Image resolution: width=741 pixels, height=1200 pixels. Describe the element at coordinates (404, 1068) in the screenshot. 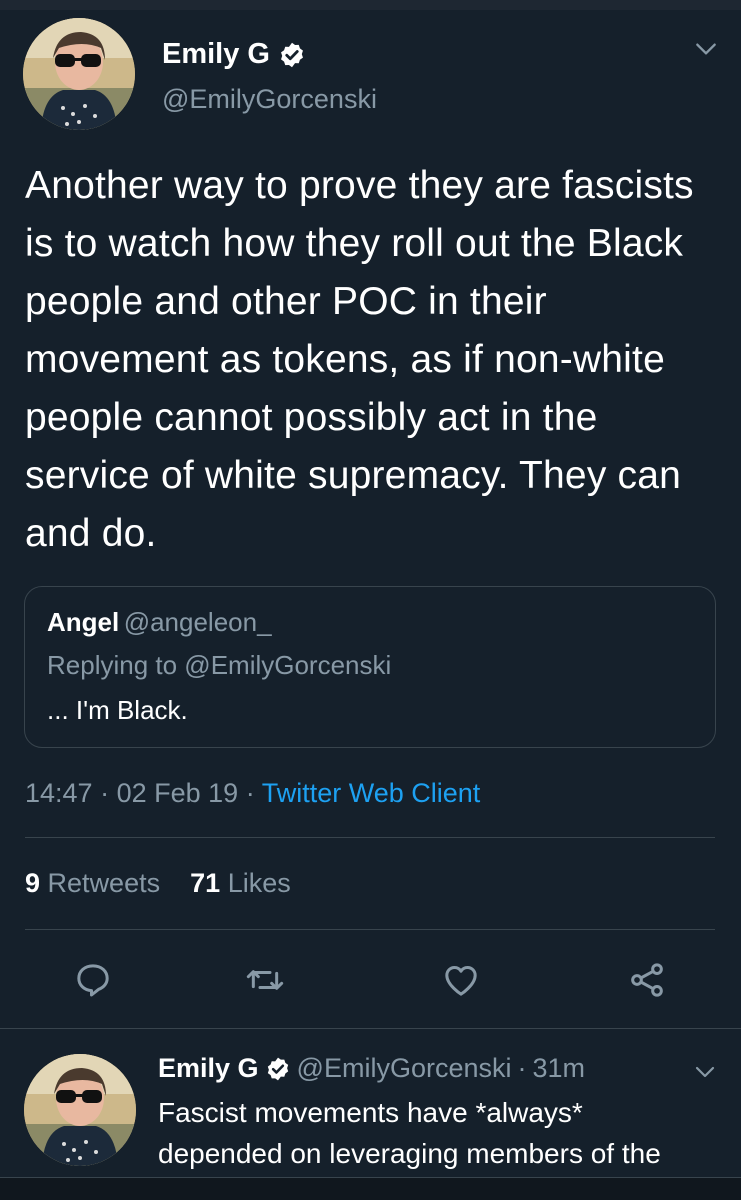

I see `reply-author-handle: @EmilyGorcenski` at that location.